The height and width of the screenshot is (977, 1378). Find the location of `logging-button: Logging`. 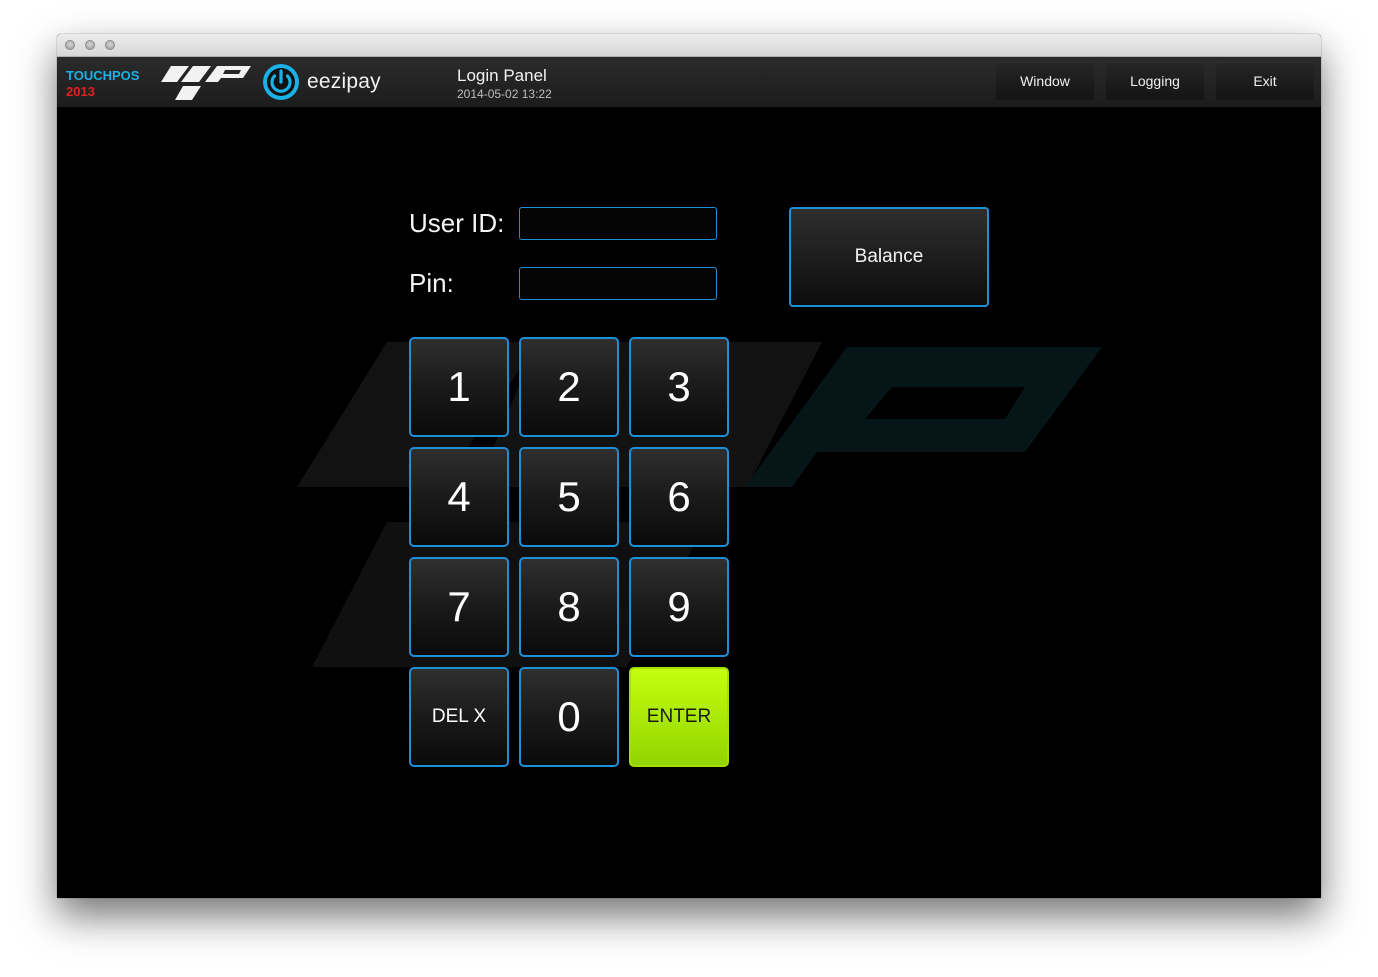

logging-button: Logging is located at coordinates (1155, 81).